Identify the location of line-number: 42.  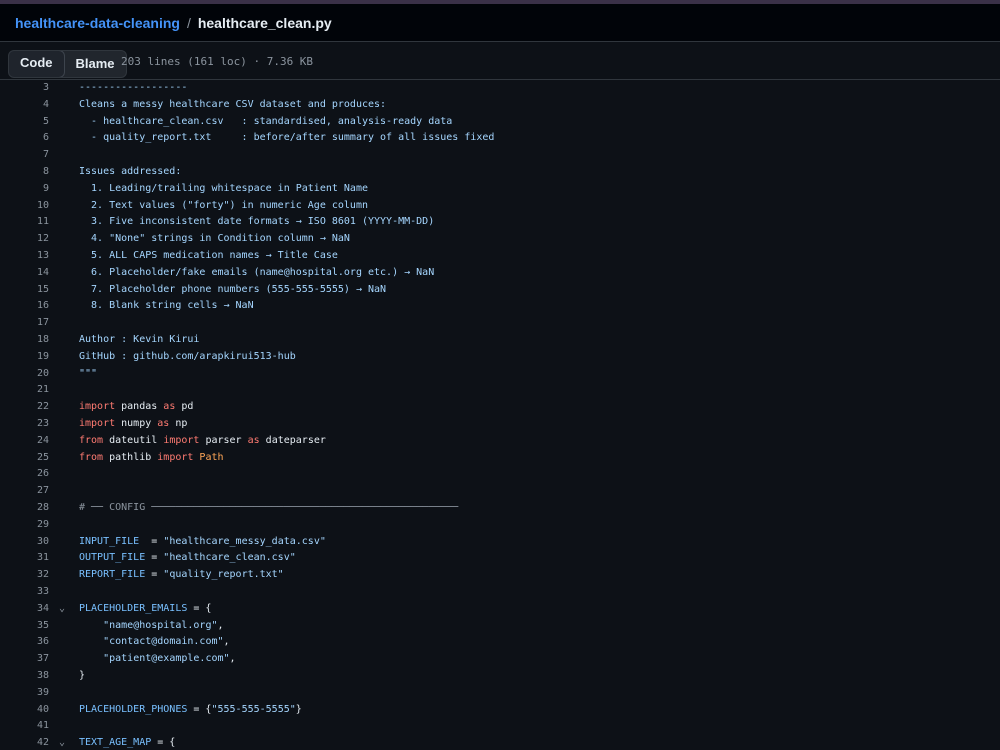
(24, 742).